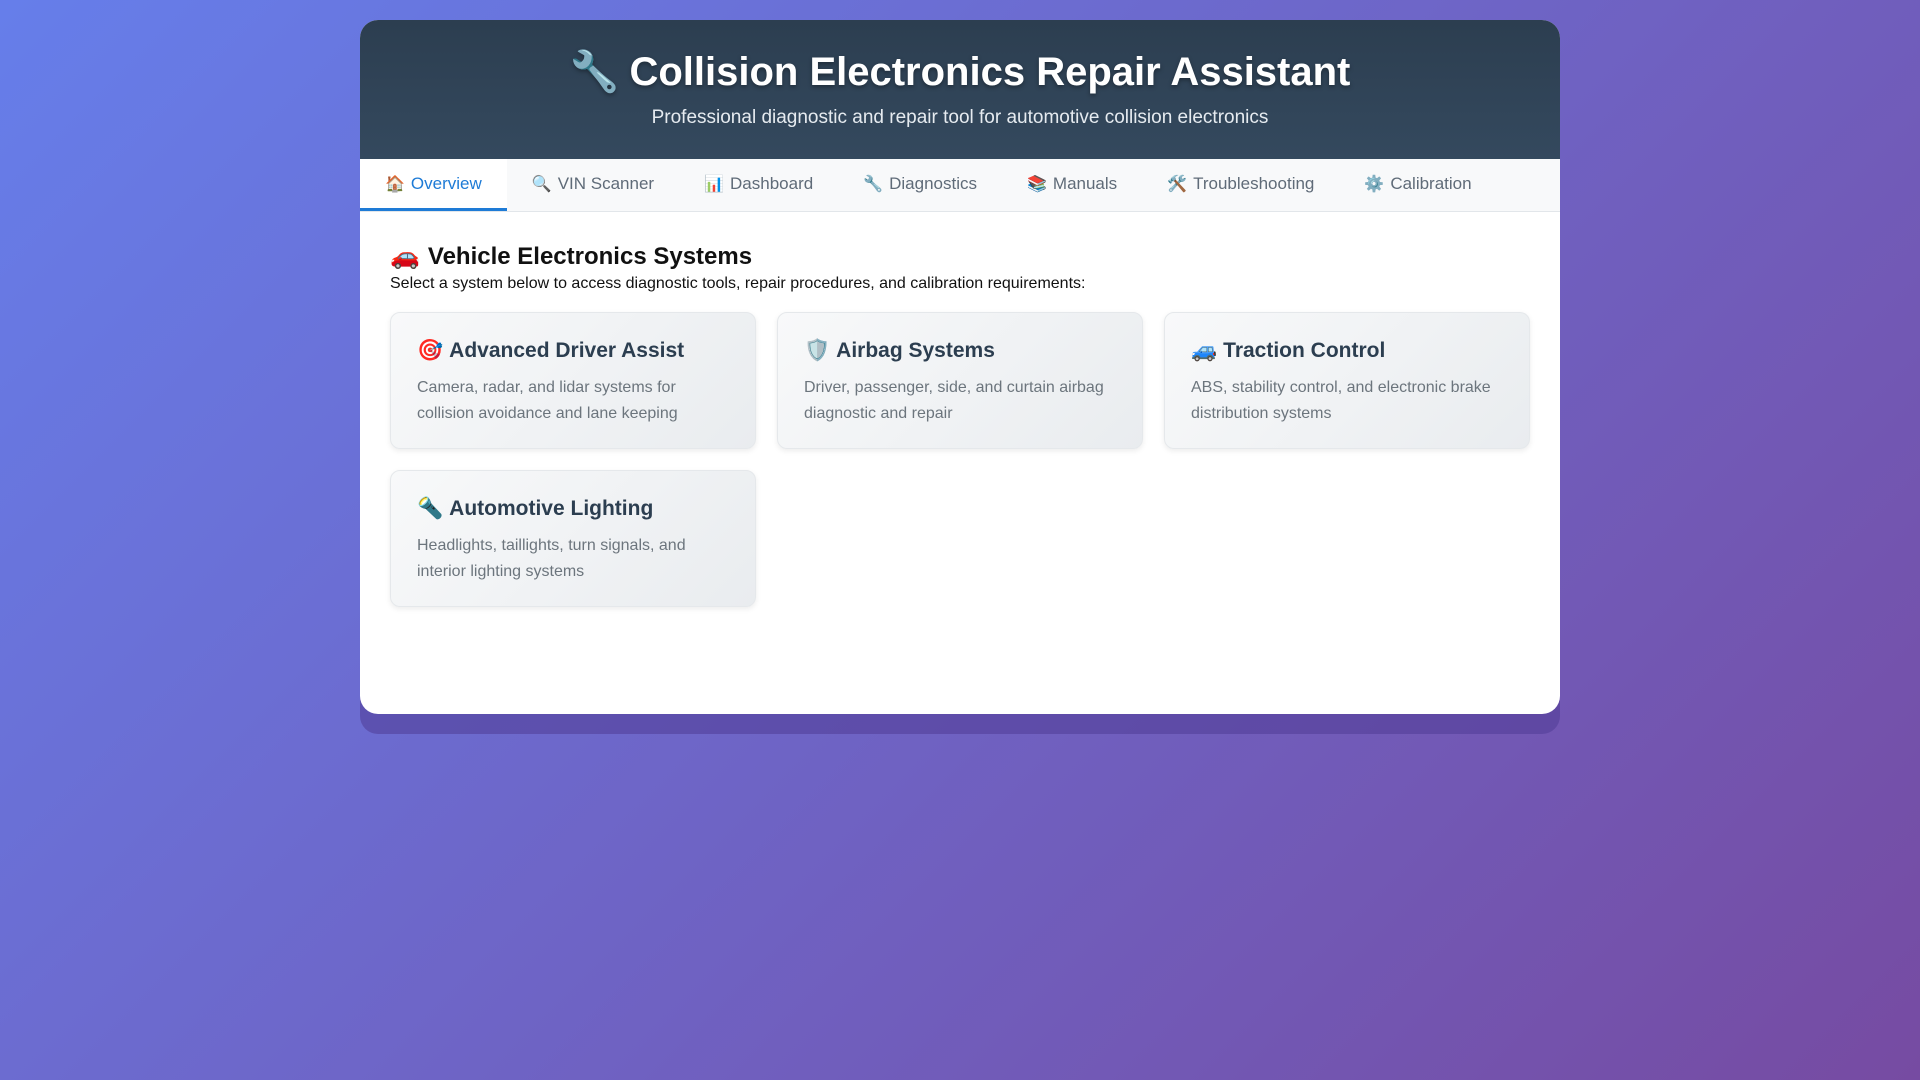 The image size is (1920, 1080). Describe the element at coordinates (714, 184) in the screenshot. I see `bar-chart-icon: 📊` at that location.